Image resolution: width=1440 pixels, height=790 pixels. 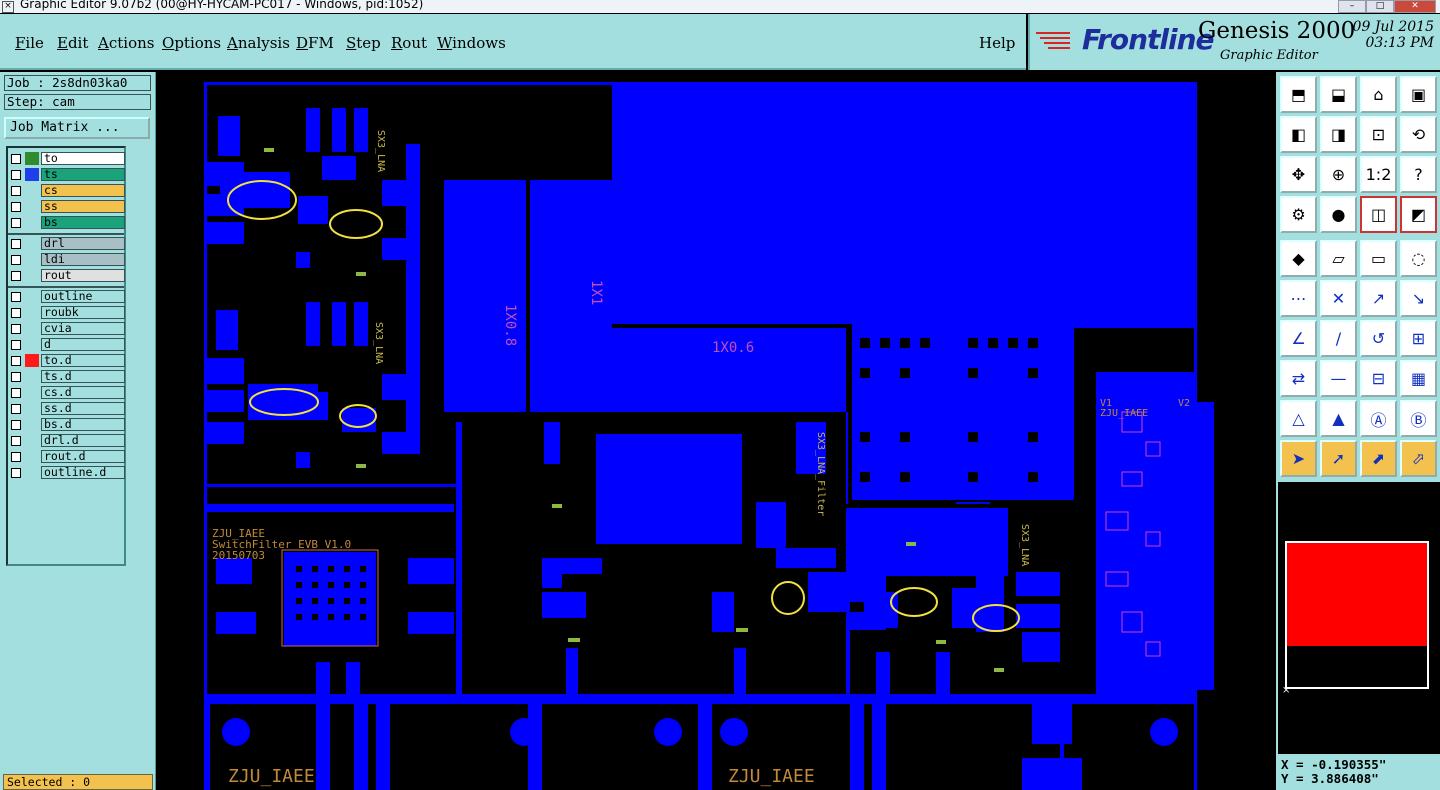 What do you see at coordinates (29, 43) in the screenshot?
I see `menu-file: File` at bounding box center [29, 43].